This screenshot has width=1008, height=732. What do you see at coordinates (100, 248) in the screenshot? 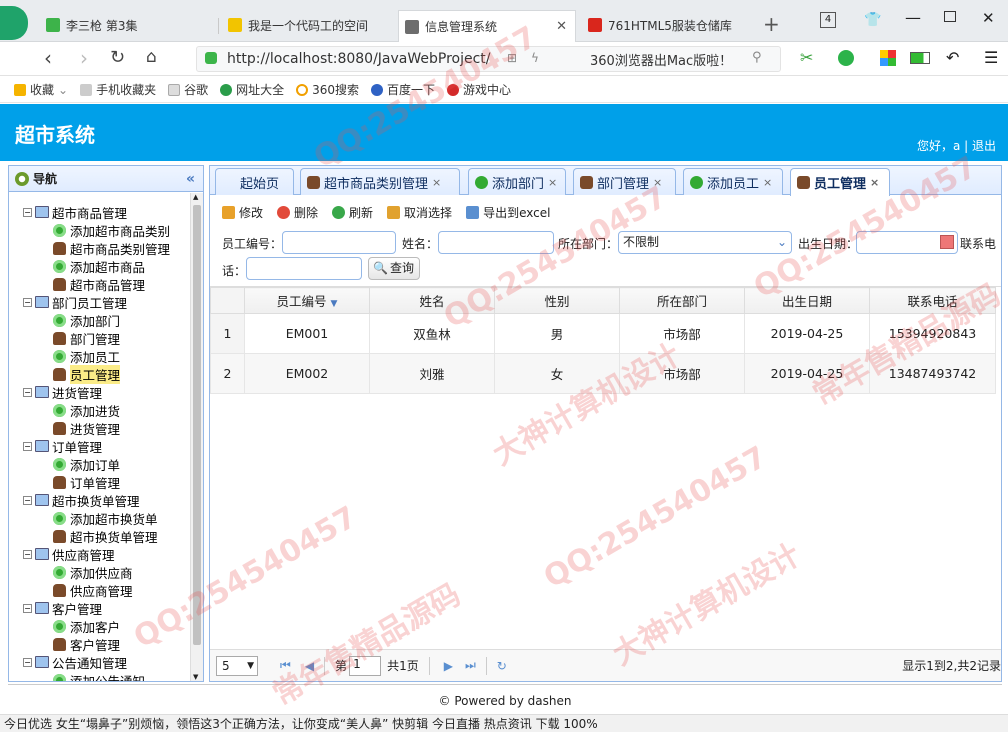
I see `nav-item: 超市商品类别管理` at bounding box center [100, 248].